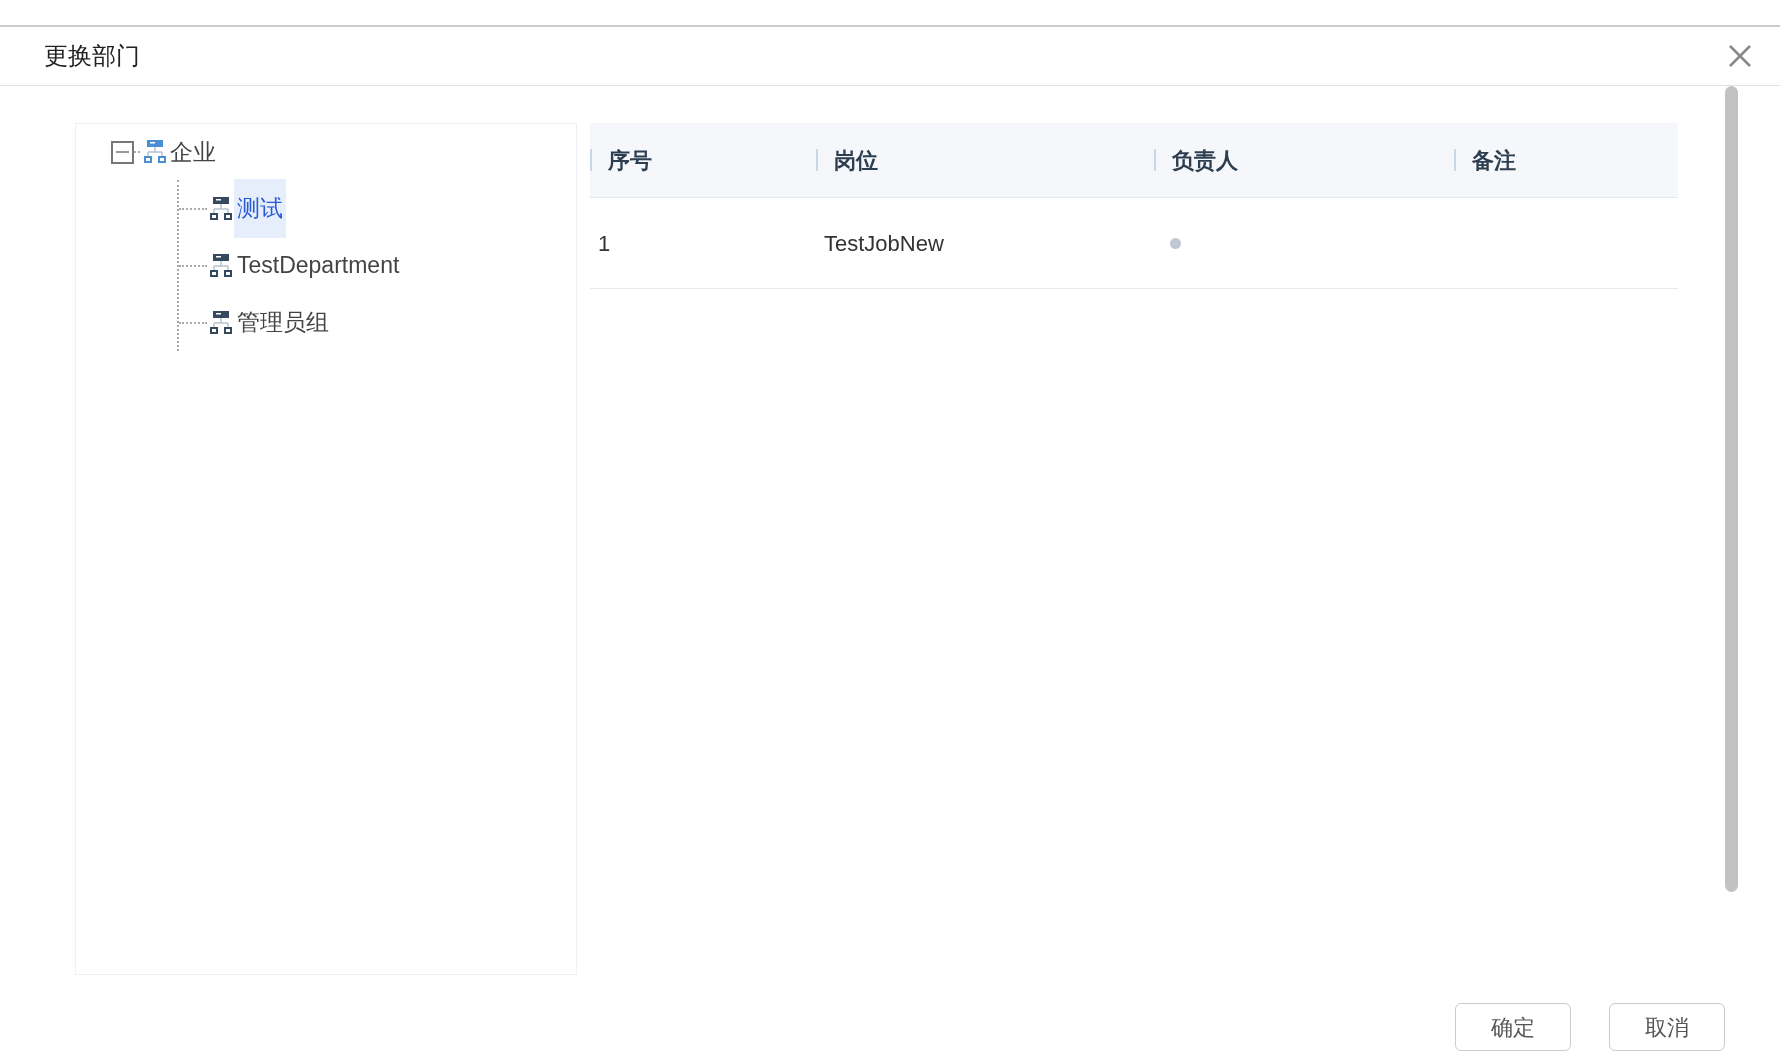  What do you see at coordinates (630, 160) in the screenshot?
I see `column-header: 序号` at bounding box center [630, 160].